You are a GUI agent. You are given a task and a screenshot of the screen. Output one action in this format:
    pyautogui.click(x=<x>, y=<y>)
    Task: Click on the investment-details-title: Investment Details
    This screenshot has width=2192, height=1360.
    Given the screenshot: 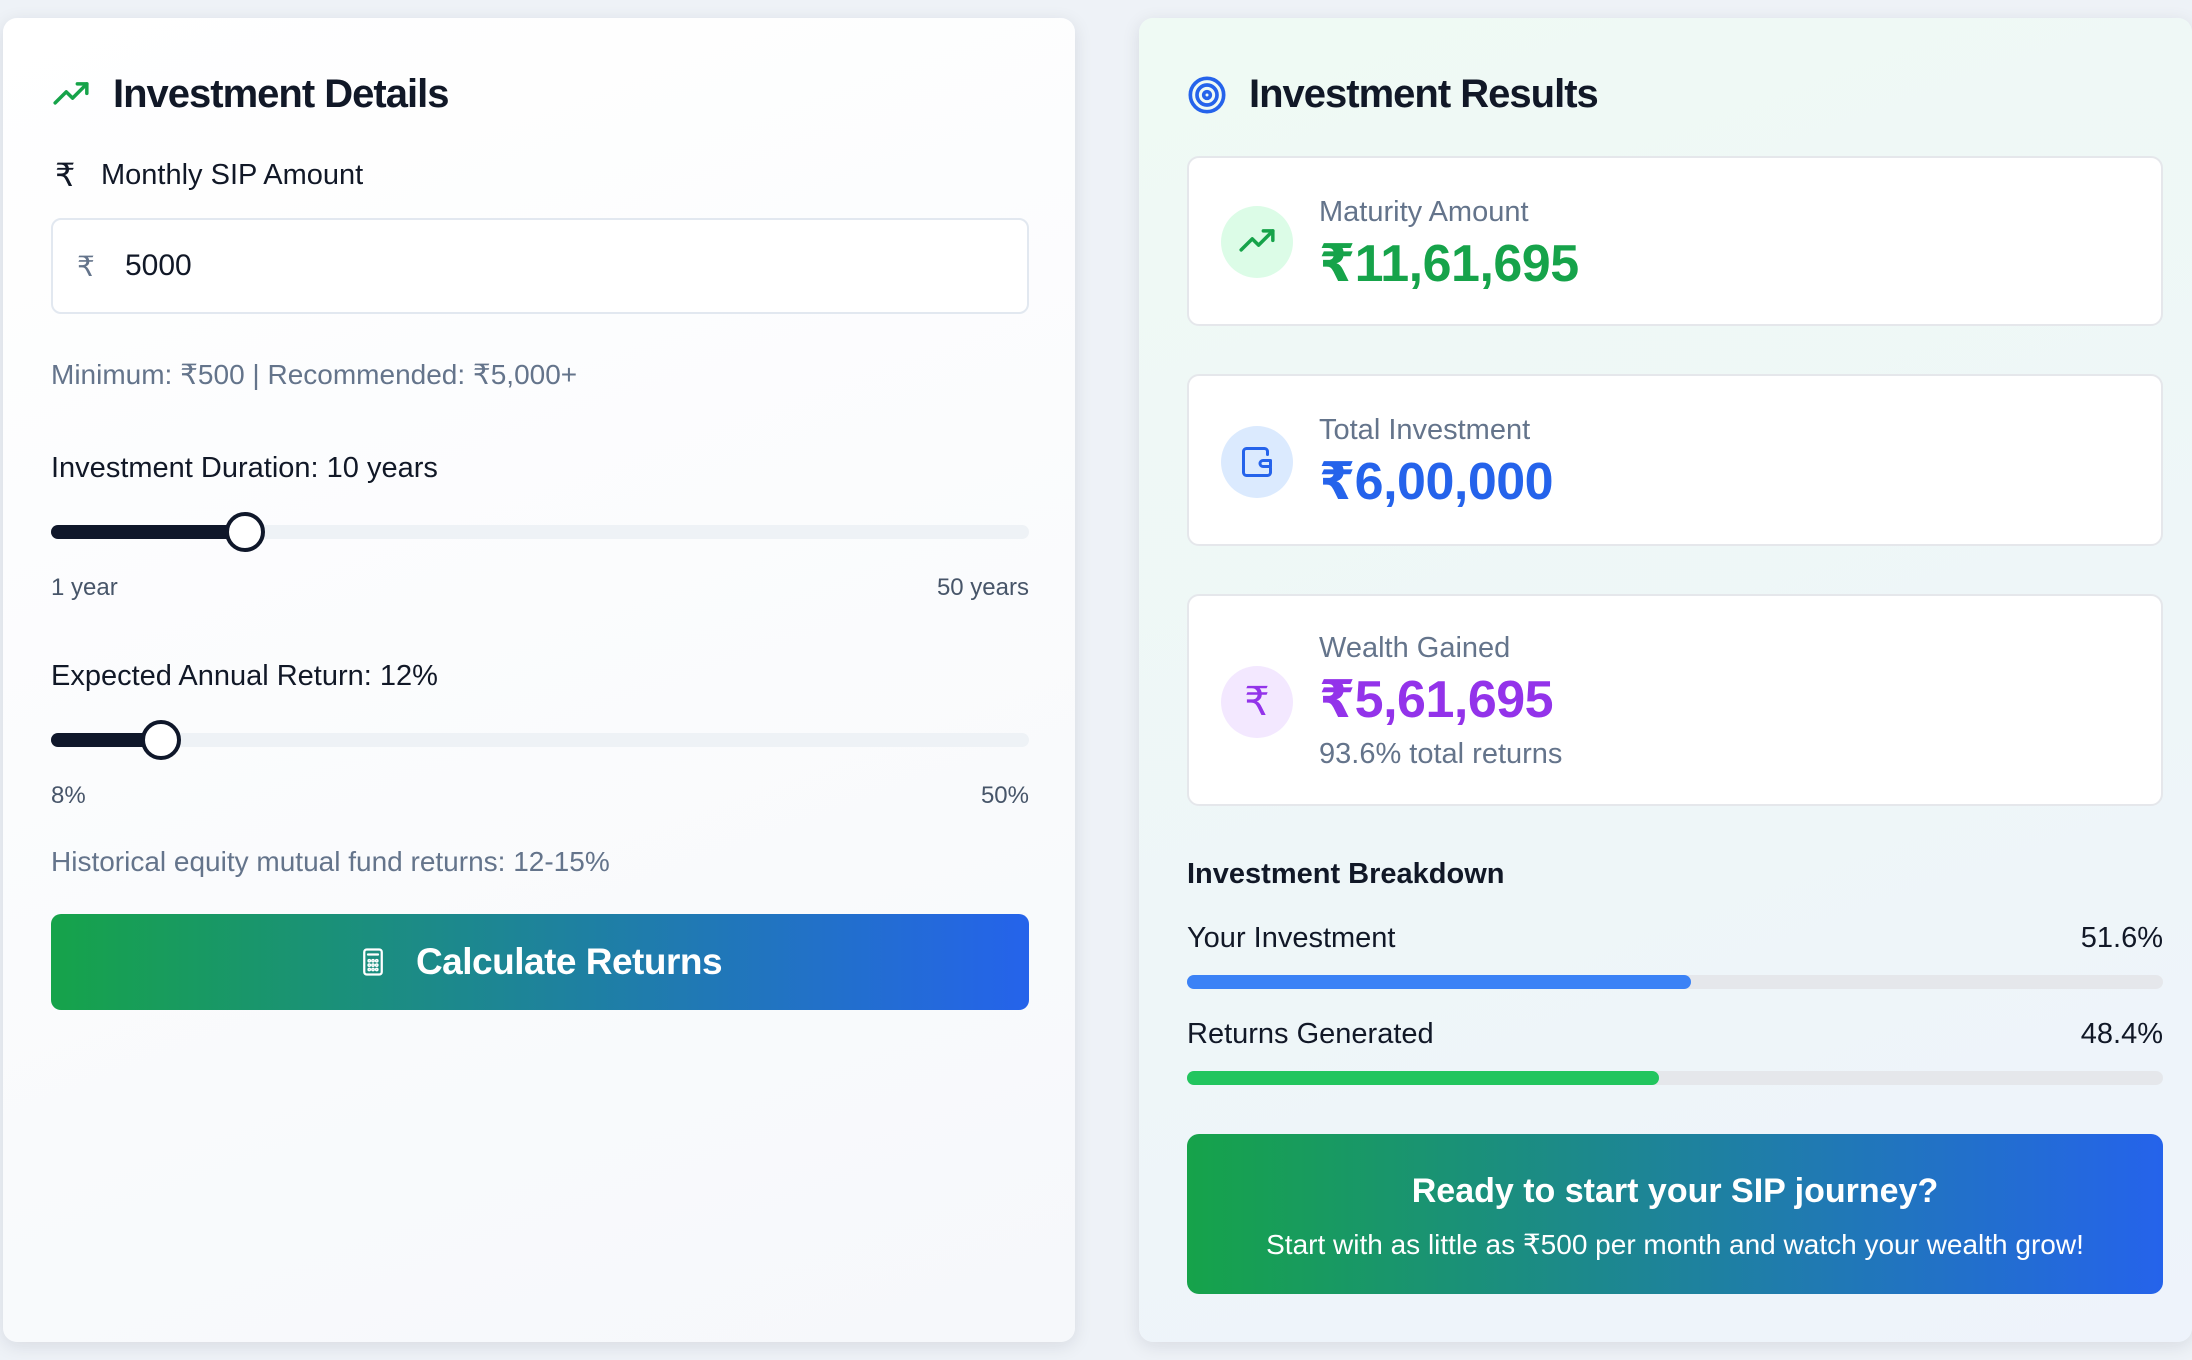 What is the action you would take?
    pyautogui.click(x=281, y=94)
    